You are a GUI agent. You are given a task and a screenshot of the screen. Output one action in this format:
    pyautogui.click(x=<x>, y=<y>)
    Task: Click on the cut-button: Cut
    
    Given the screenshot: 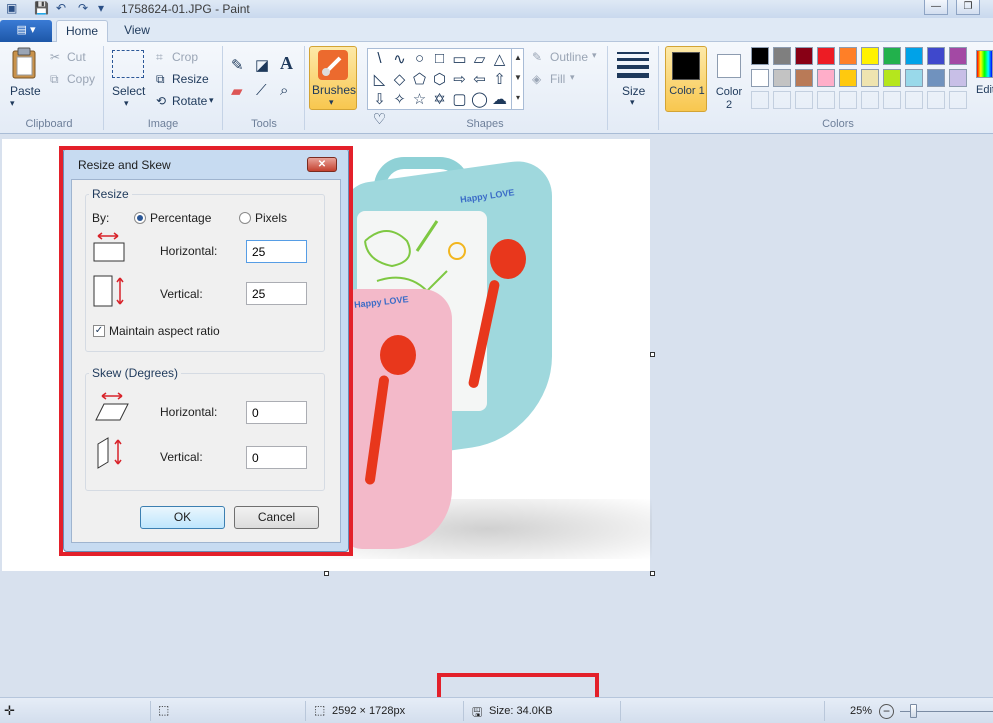 What is the action you would take?
    pyautogui.click(x=76, y=57)
    